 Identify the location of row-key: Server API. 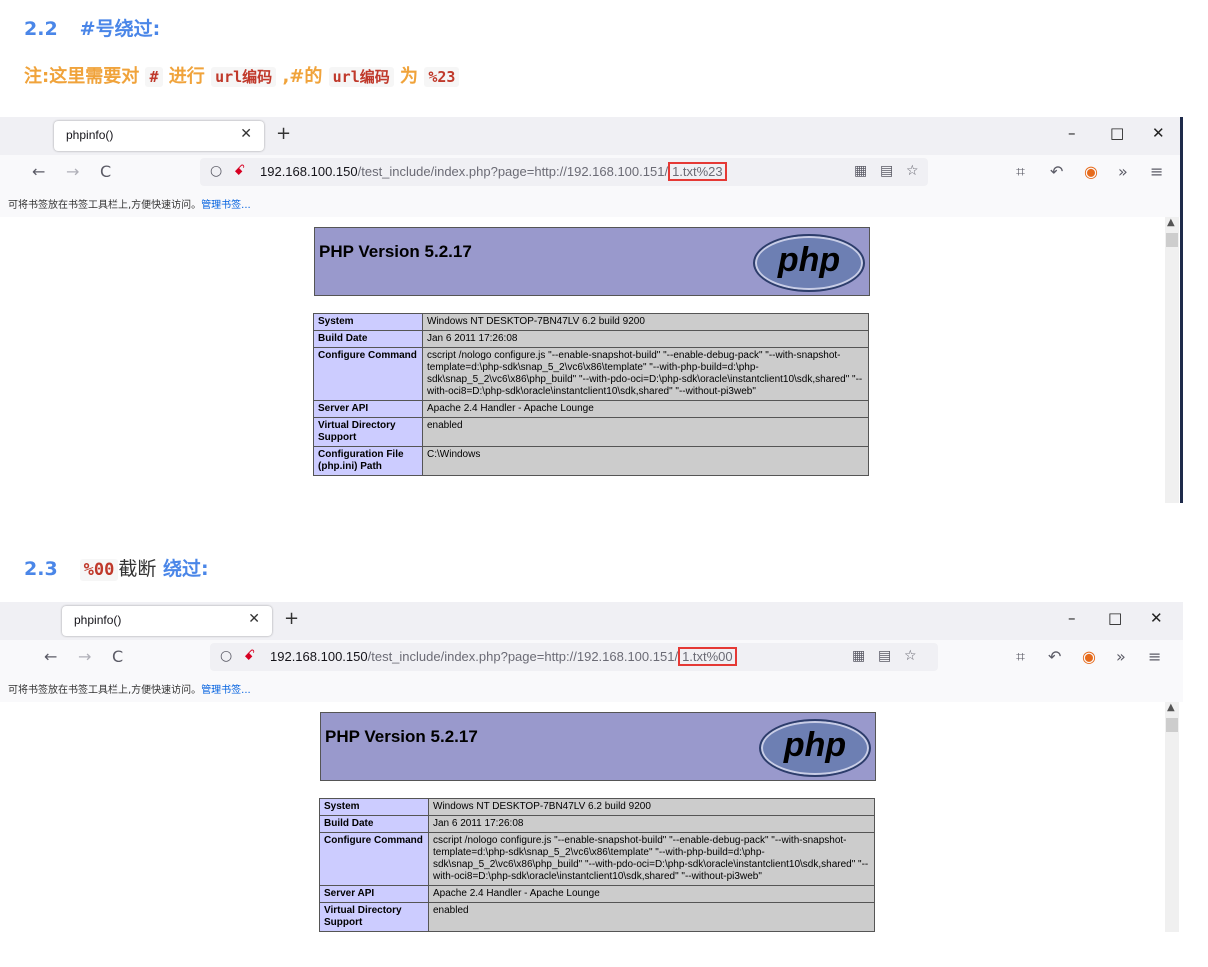
(368, 409).